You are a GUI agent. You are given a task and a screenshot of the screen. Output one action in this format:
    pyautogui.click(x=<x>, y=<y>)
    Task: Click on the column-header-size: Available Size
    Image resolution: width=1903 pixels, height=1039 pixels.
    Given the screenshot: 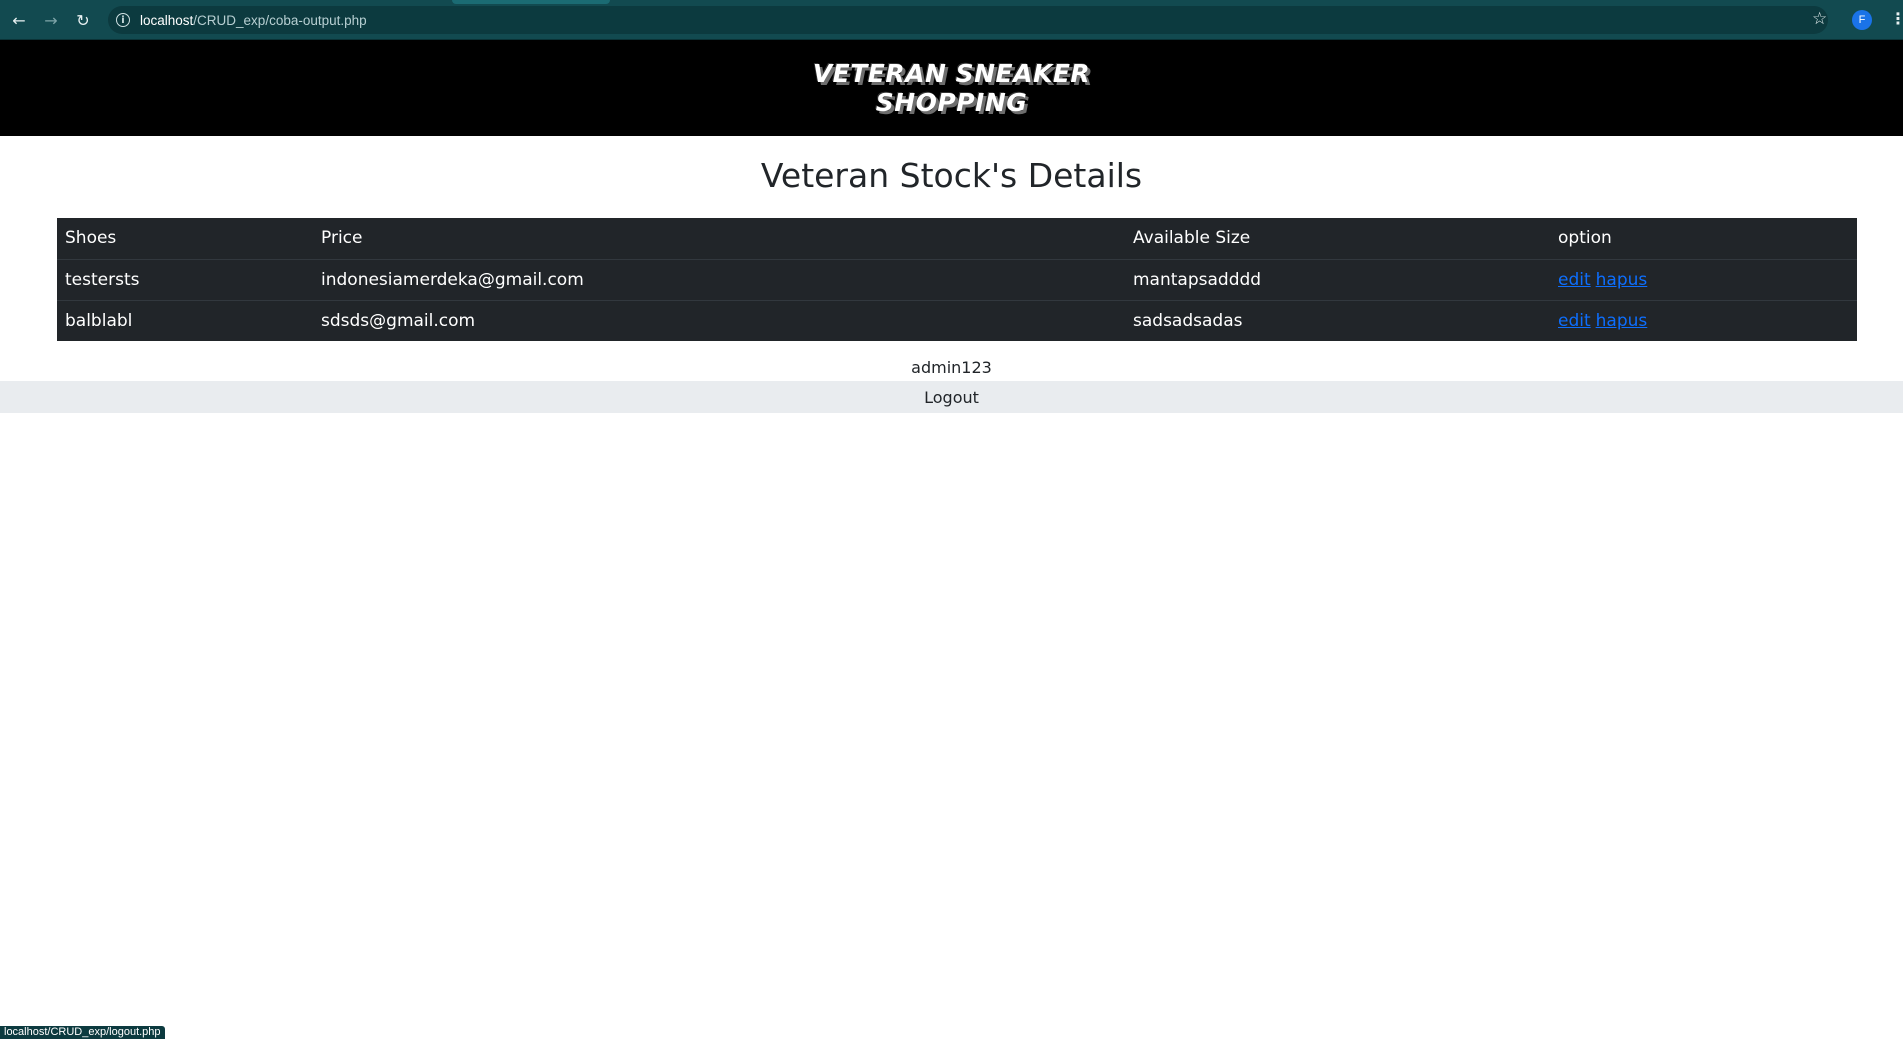 What is the action you would take?
    pyautogui.click(x=1337, y=239)
    